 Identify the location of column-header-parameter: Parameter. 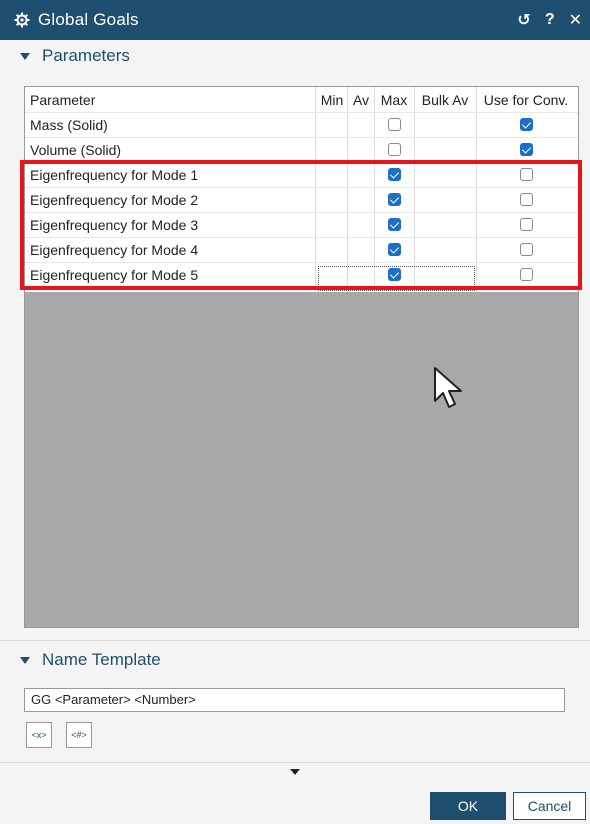
(172, 99).